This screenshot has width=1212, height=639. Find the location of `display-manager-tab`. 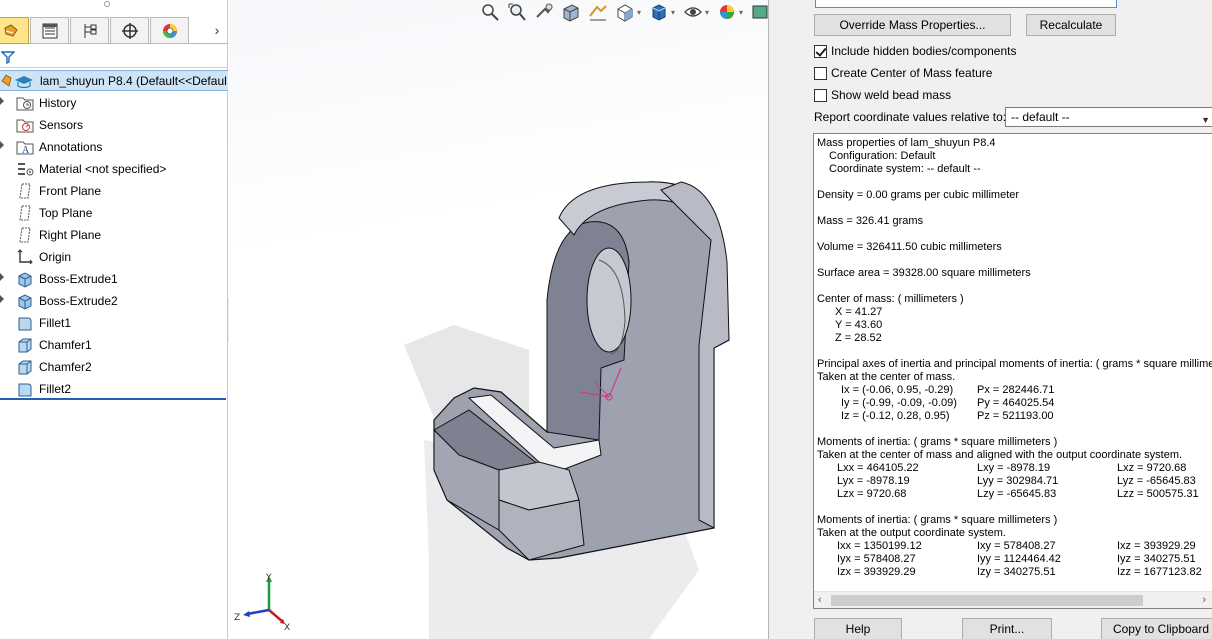

display-manager-tab is located at coordinates (169, 30).